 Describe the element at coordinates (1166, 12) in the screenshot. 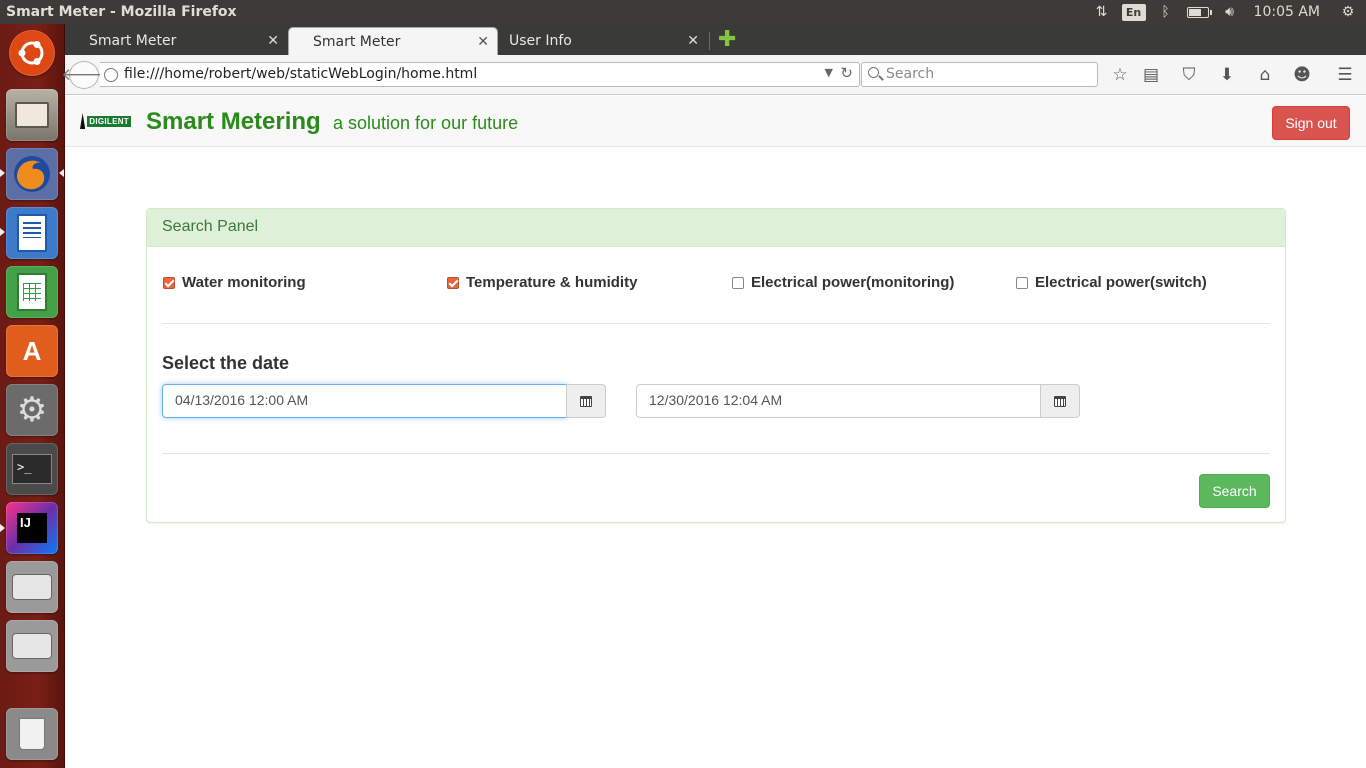

I see `bluetooth-icon: ᛒ` at that location.